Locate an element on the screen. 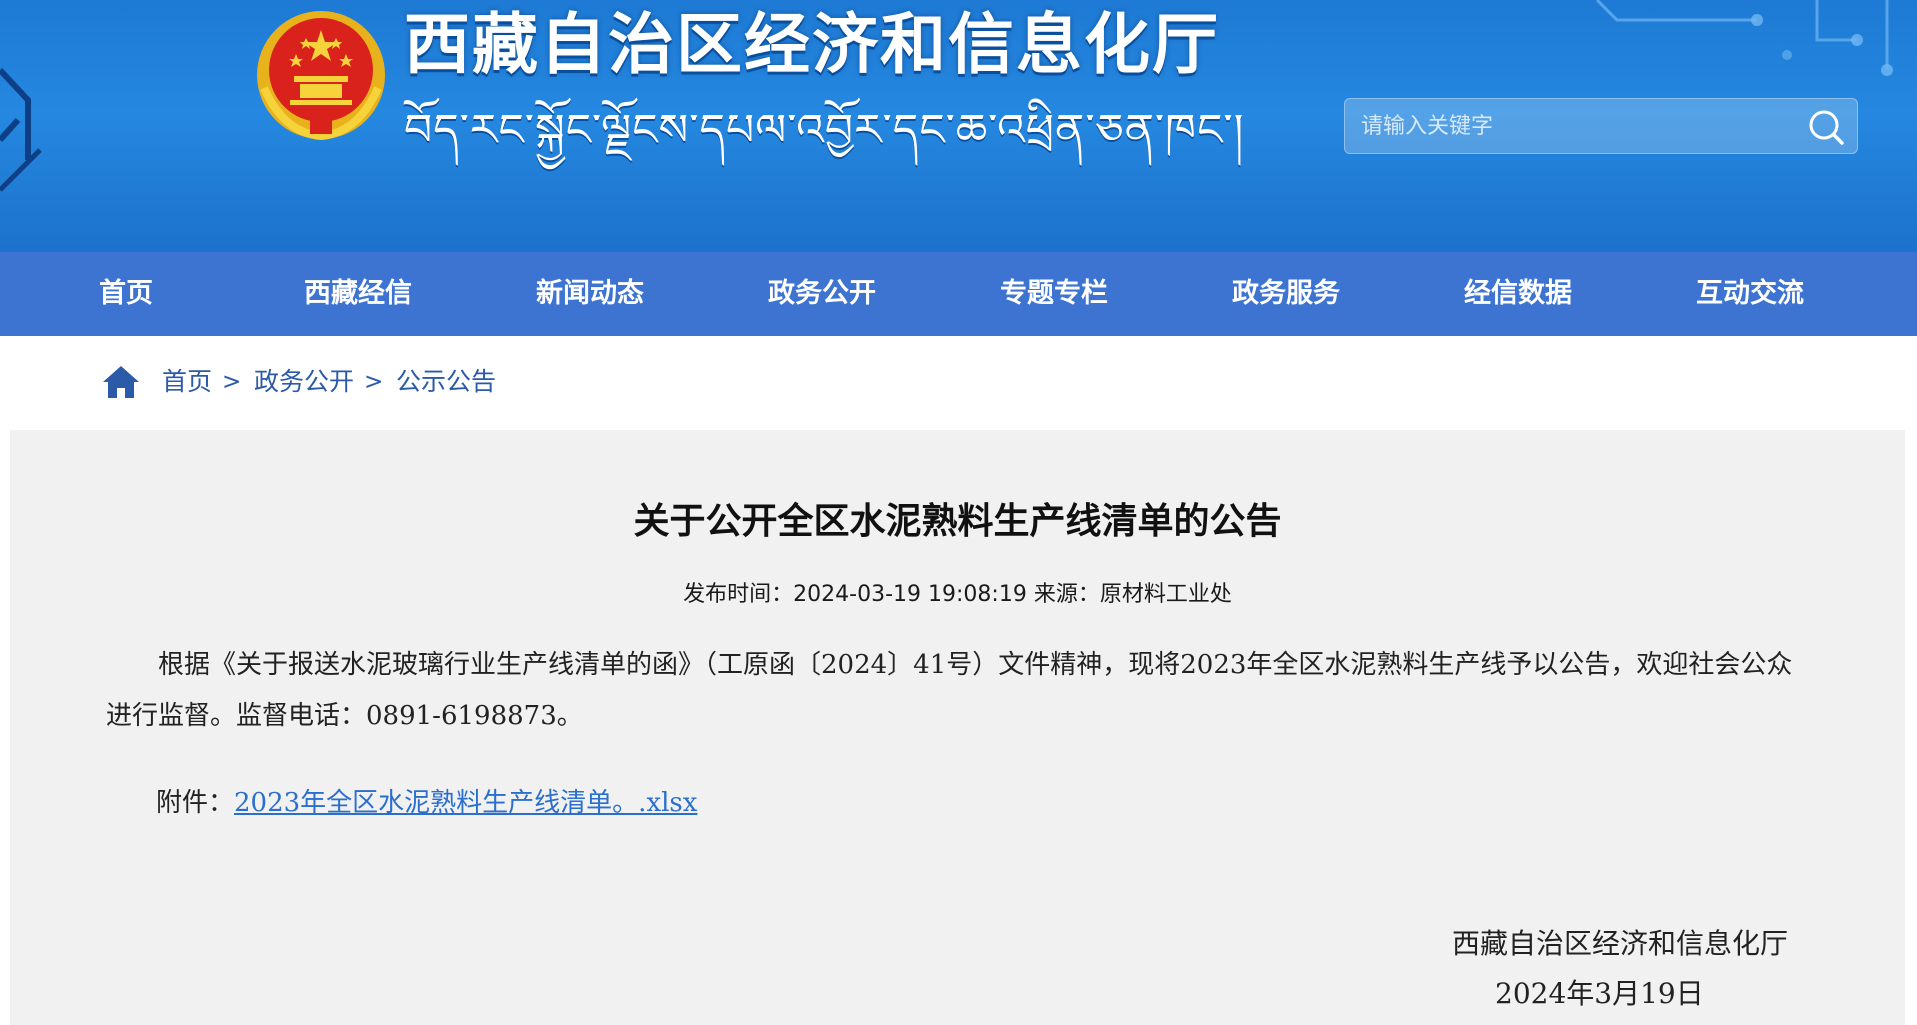 The width and height of the screenshot is (1917, 1025). nav-item-xizang-jingxin: 西藏经信 is located at coordinates (358, 294).